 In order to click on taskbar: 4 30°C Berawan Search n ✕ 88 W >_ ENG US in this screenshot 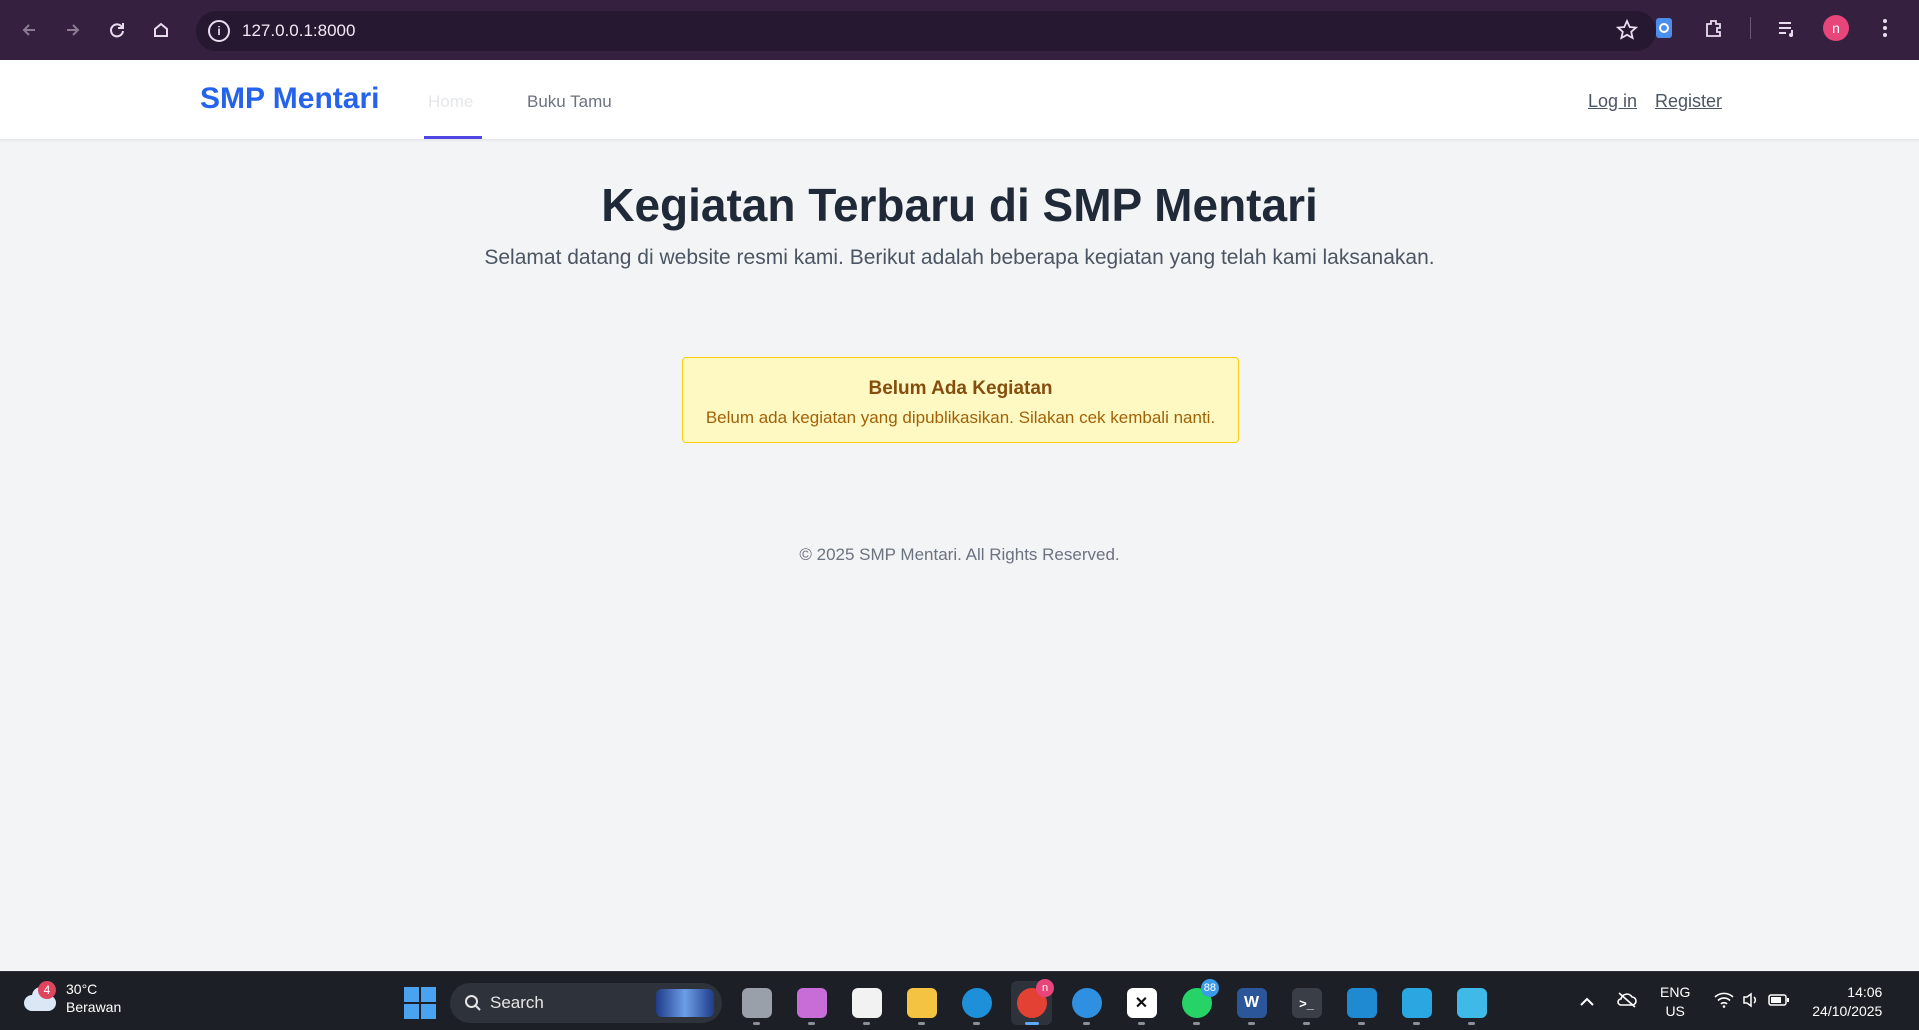, I will do `click(959, 1000)`.